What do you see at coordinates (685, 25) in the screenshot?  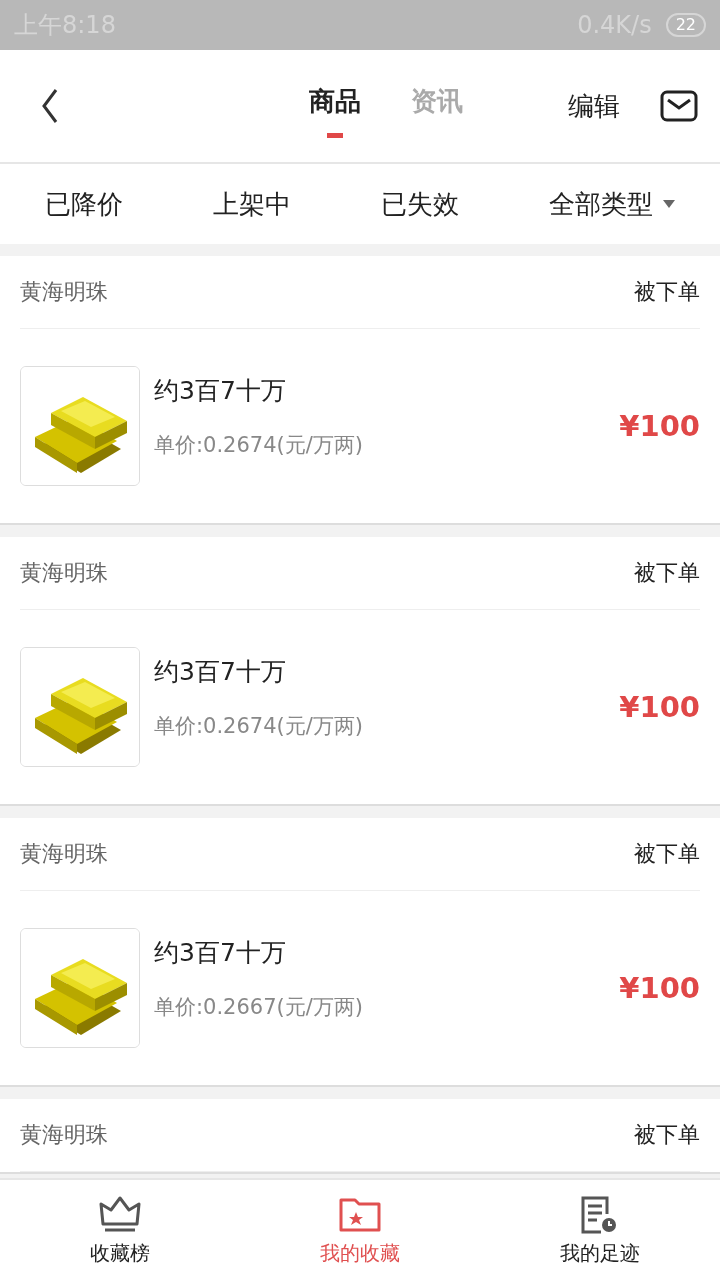 I see `battery-level: 22` at bounding box center [685, 25].